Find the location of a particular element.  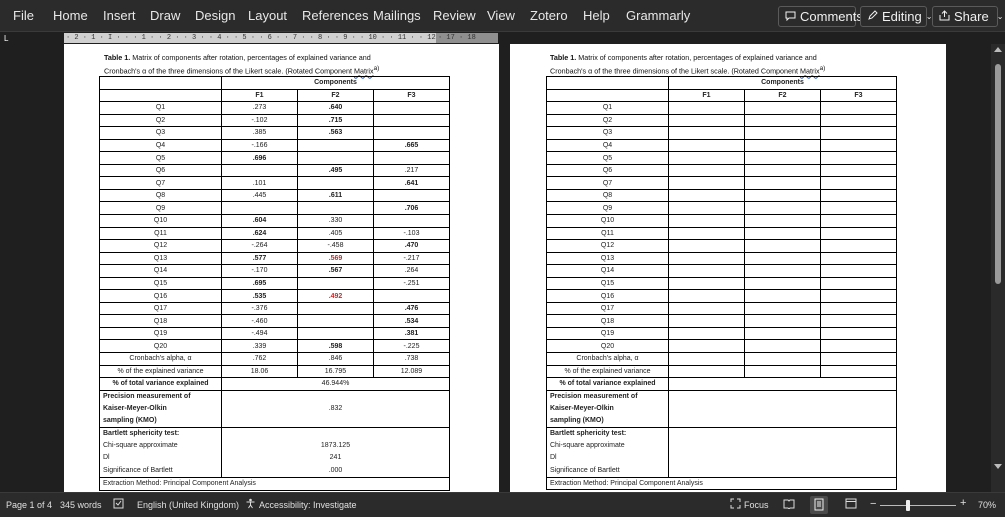

table-cell: .217 is located at coordinates (411, 170).